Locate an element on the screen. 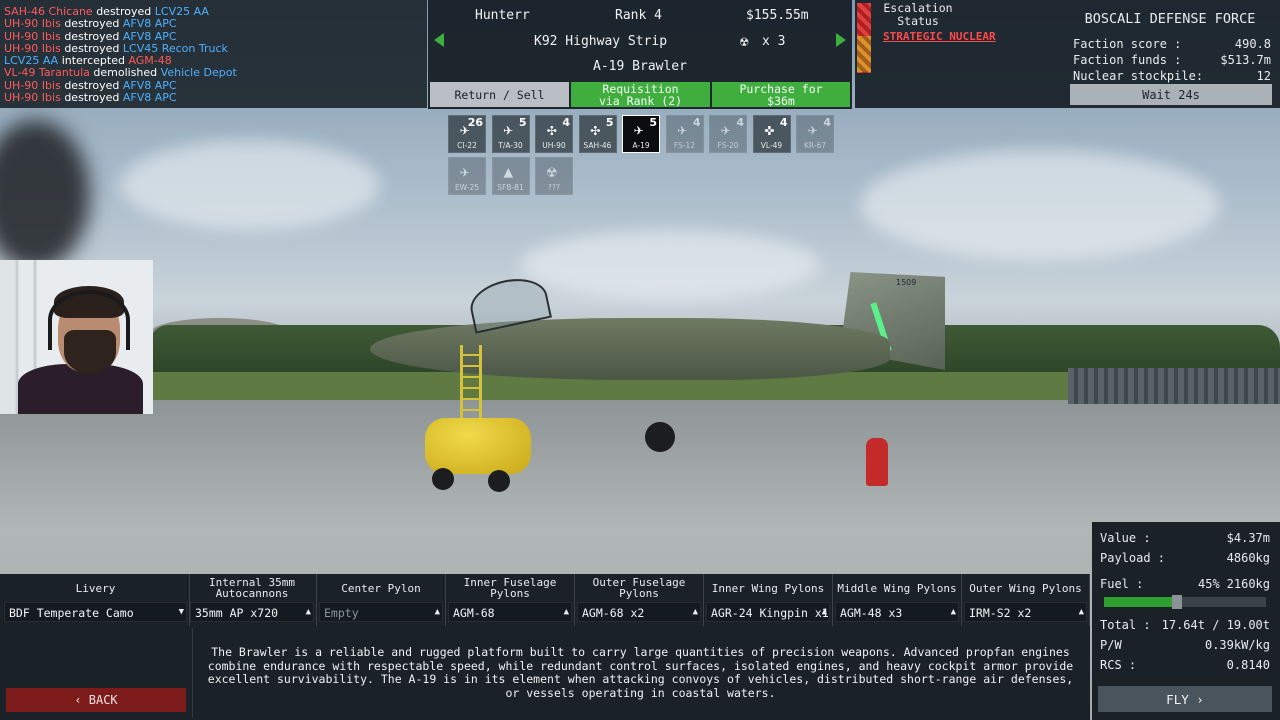  aircraft-count: 26 is located at coordinates (475, 122).